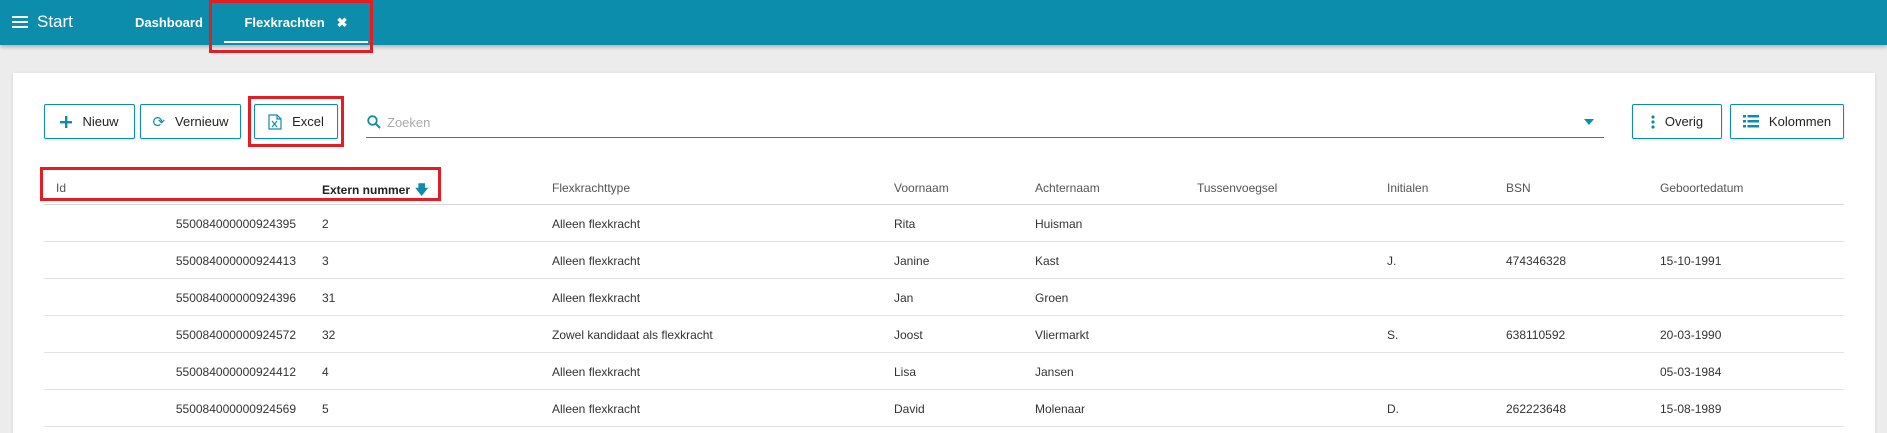  I want to click on column-header-extern-nummer: Extern nummer 🡇, so click(375, 192).